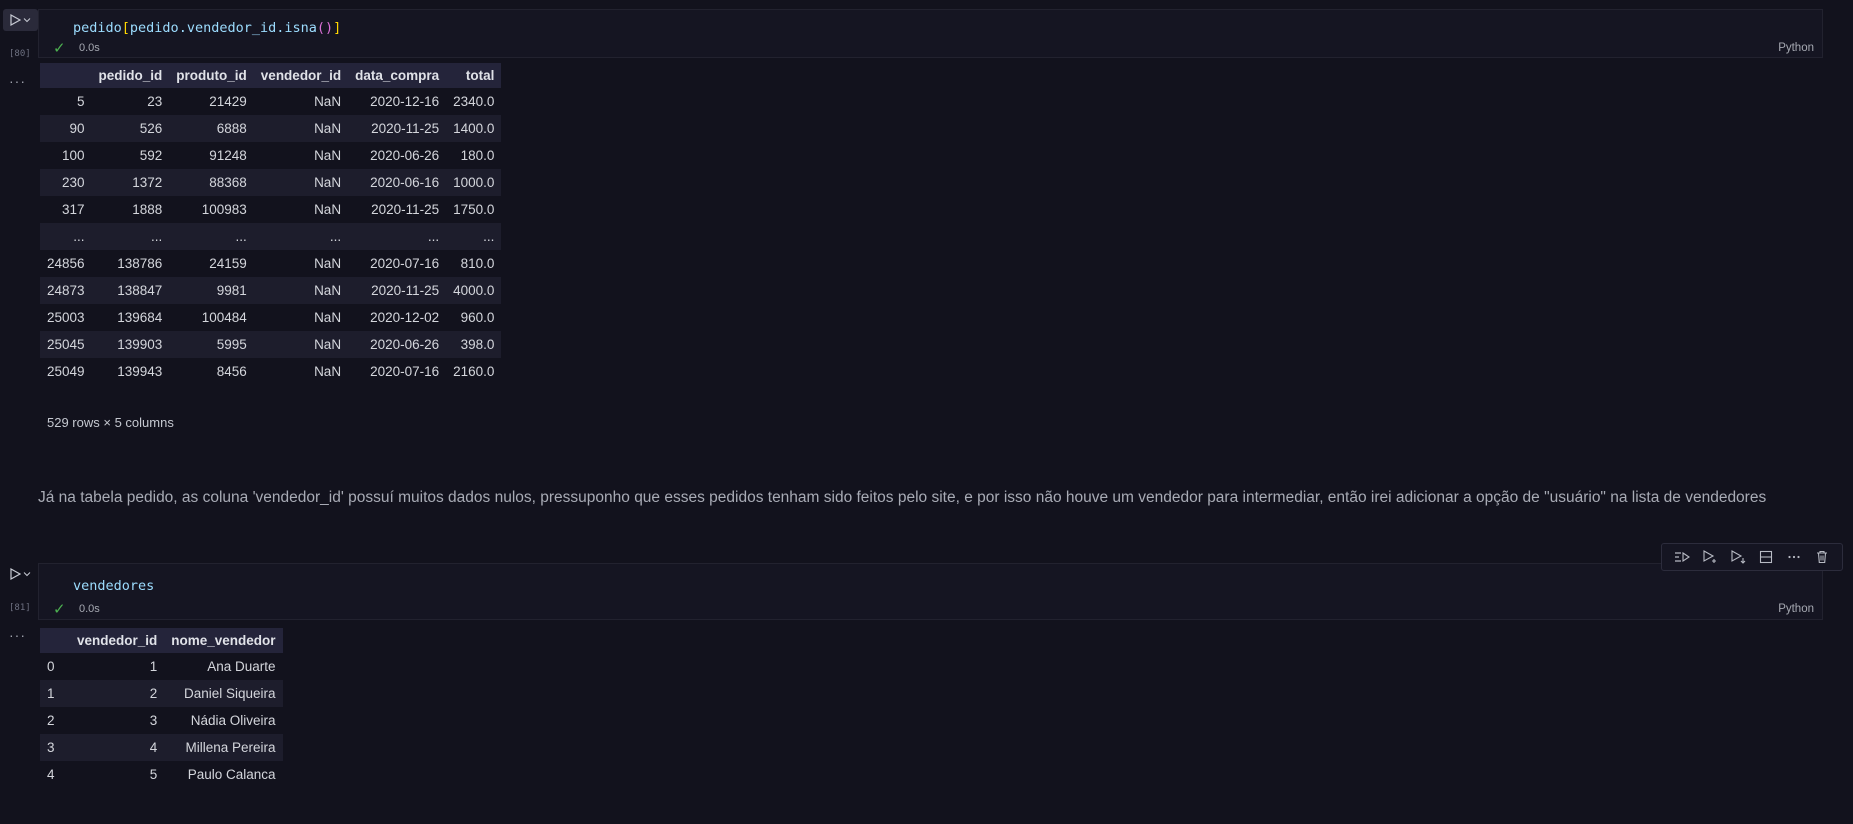 The width and height of the screenshot is (1853, 824). I want to click on table-cell: 138786, so click(140, 263).